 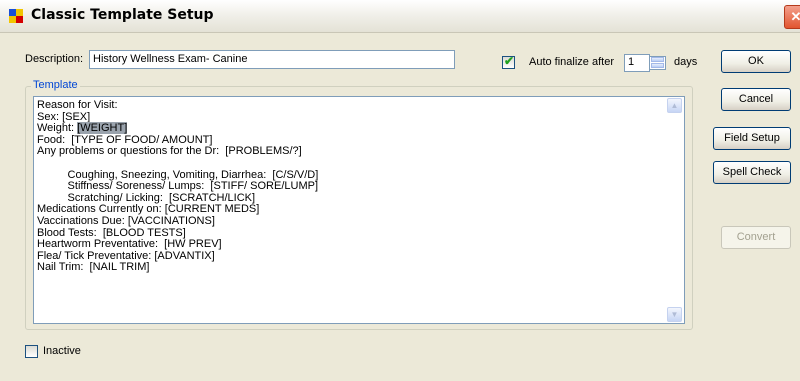 I want to click on chevron-down-icon: ▼, so click(x=674, y=314).